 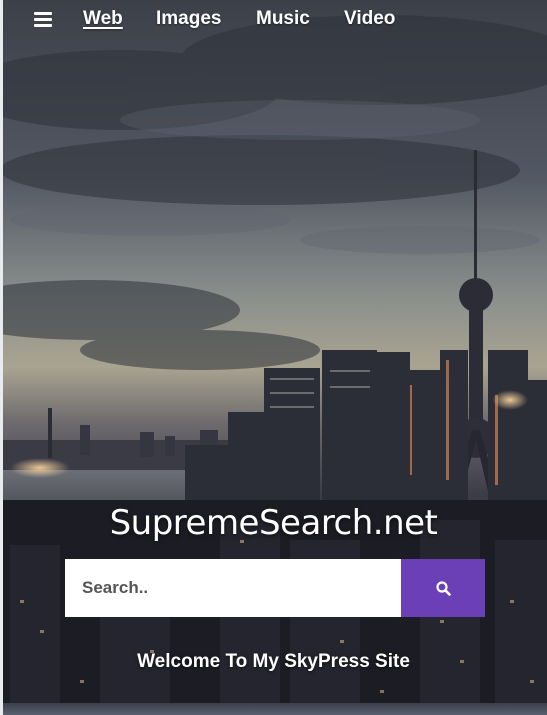 What do you see at coordinates (369, 19) in the screenshot?
I see `nav-tab-video: Video` at bounding box center [369, 19].